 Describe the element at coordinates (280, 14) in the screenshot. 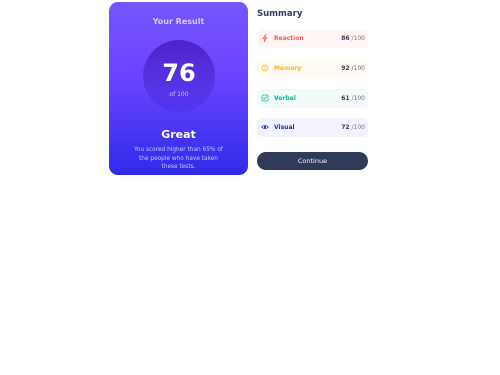

I see `summary-title: Summary` at that location.